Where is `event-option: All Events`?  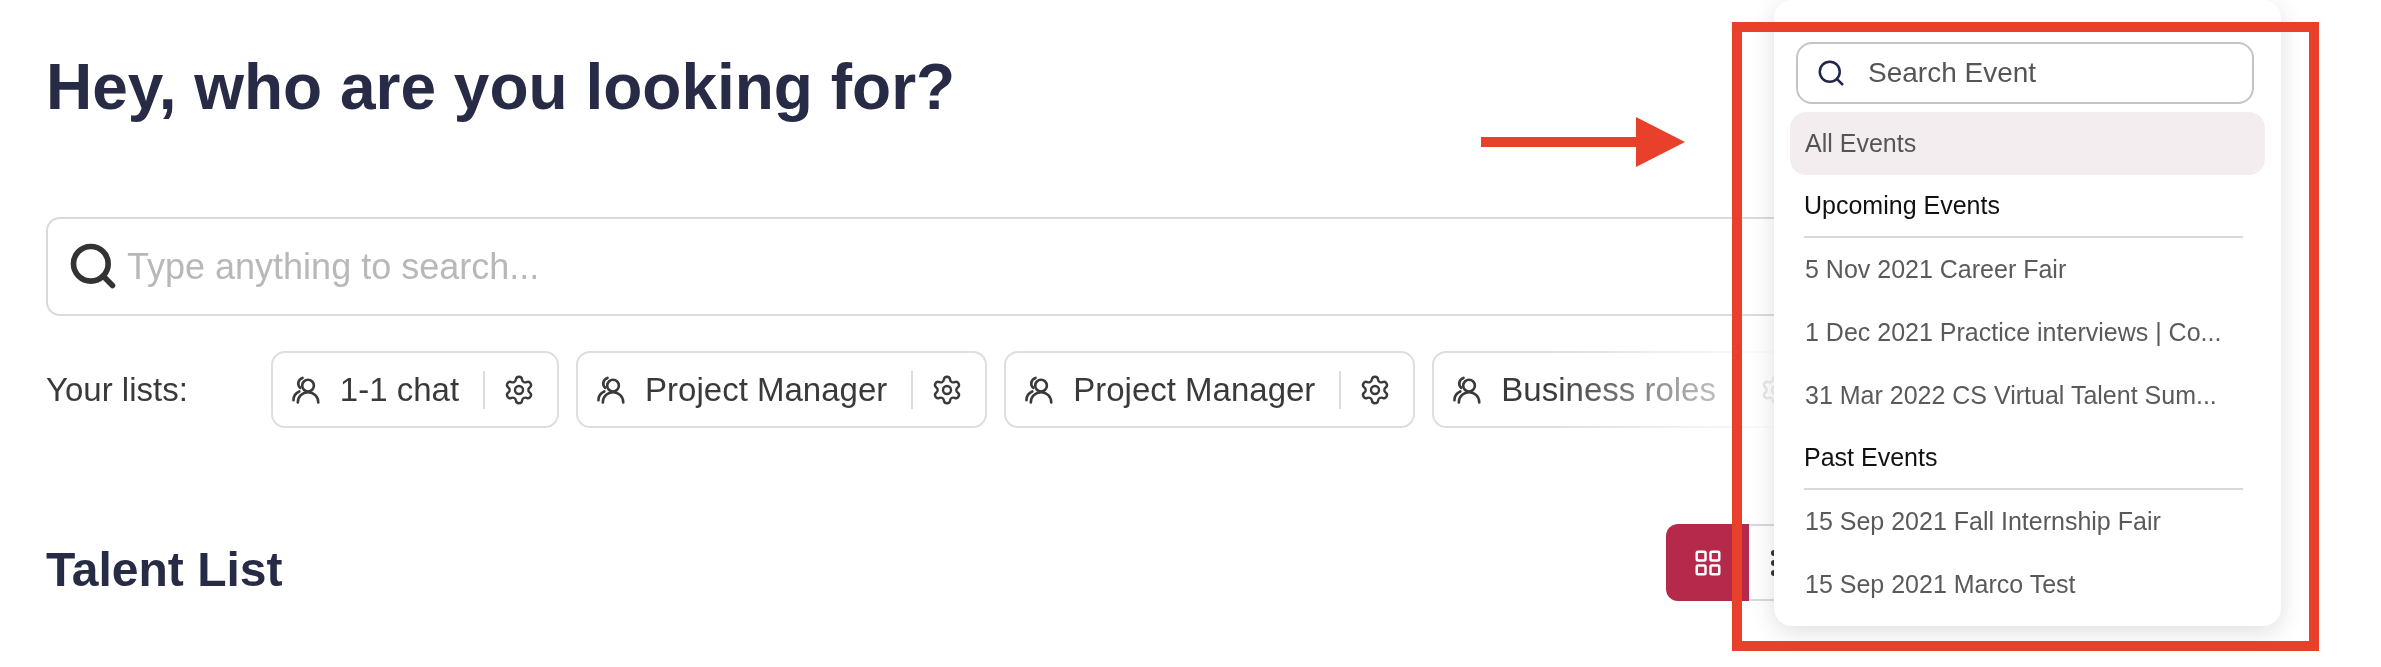 event-option: All Events is located at coordinates (2027, 143).